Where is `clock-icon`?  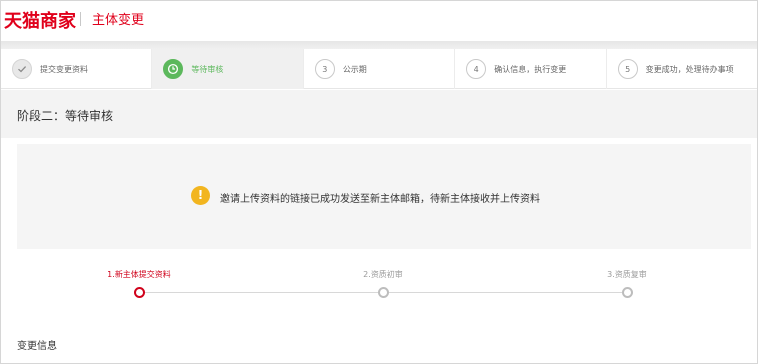 clock-icon is located at coordinates (173, 69).